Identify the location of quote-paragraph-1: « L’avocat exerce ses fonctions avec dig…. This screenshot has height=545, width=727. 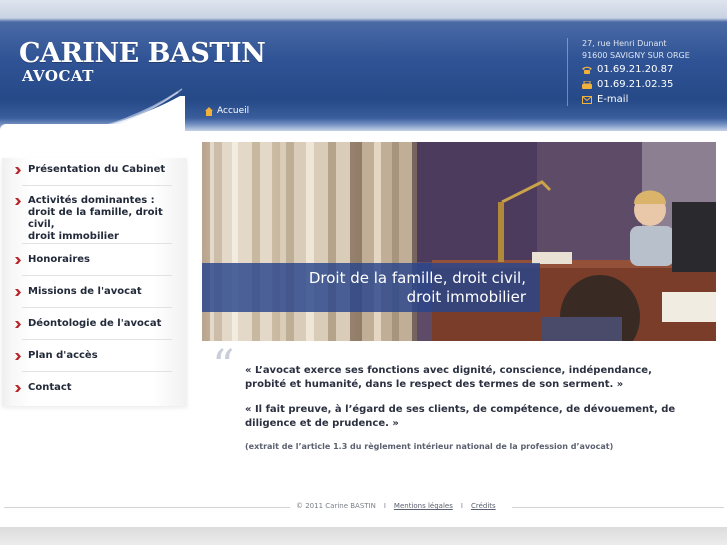
(481, 378).